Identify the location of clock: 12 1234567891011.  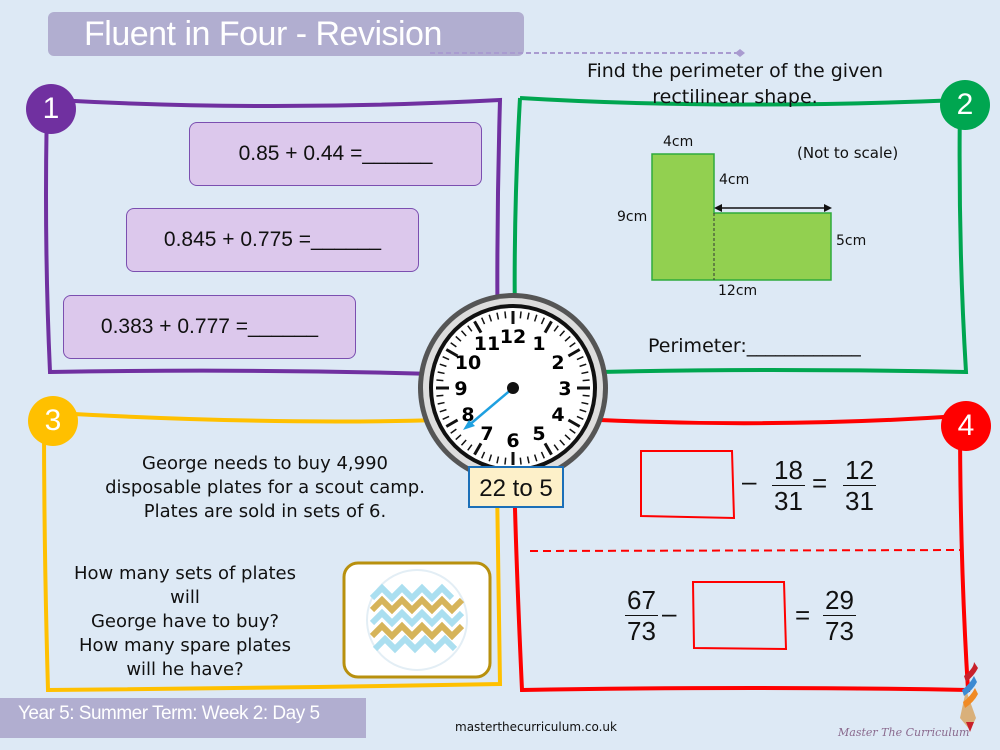
(513, 388).